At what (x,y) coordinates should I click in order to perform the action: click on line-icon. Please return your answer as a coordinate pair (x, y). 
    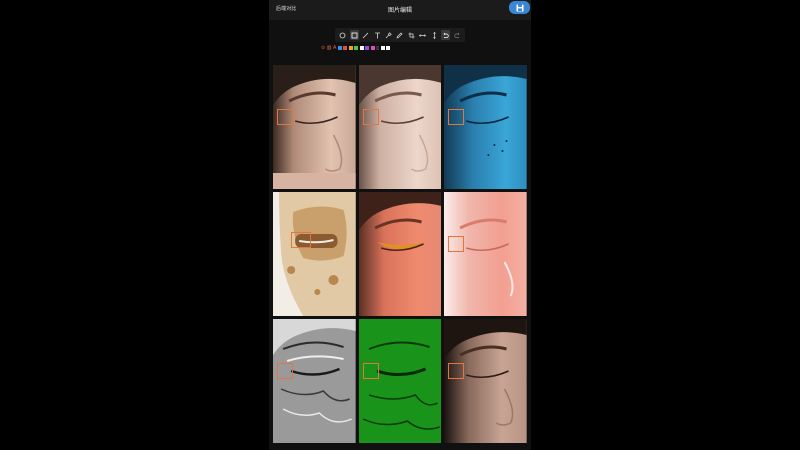
    Looking at the image, I should click on (365, 35).